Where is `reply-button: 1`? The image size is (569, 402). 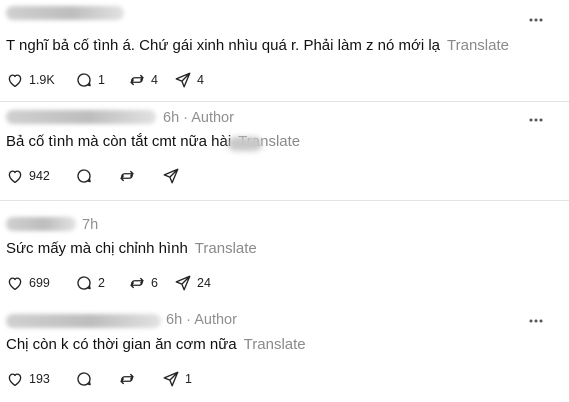
reply-button: 1 is located at coordinates (101, 80).